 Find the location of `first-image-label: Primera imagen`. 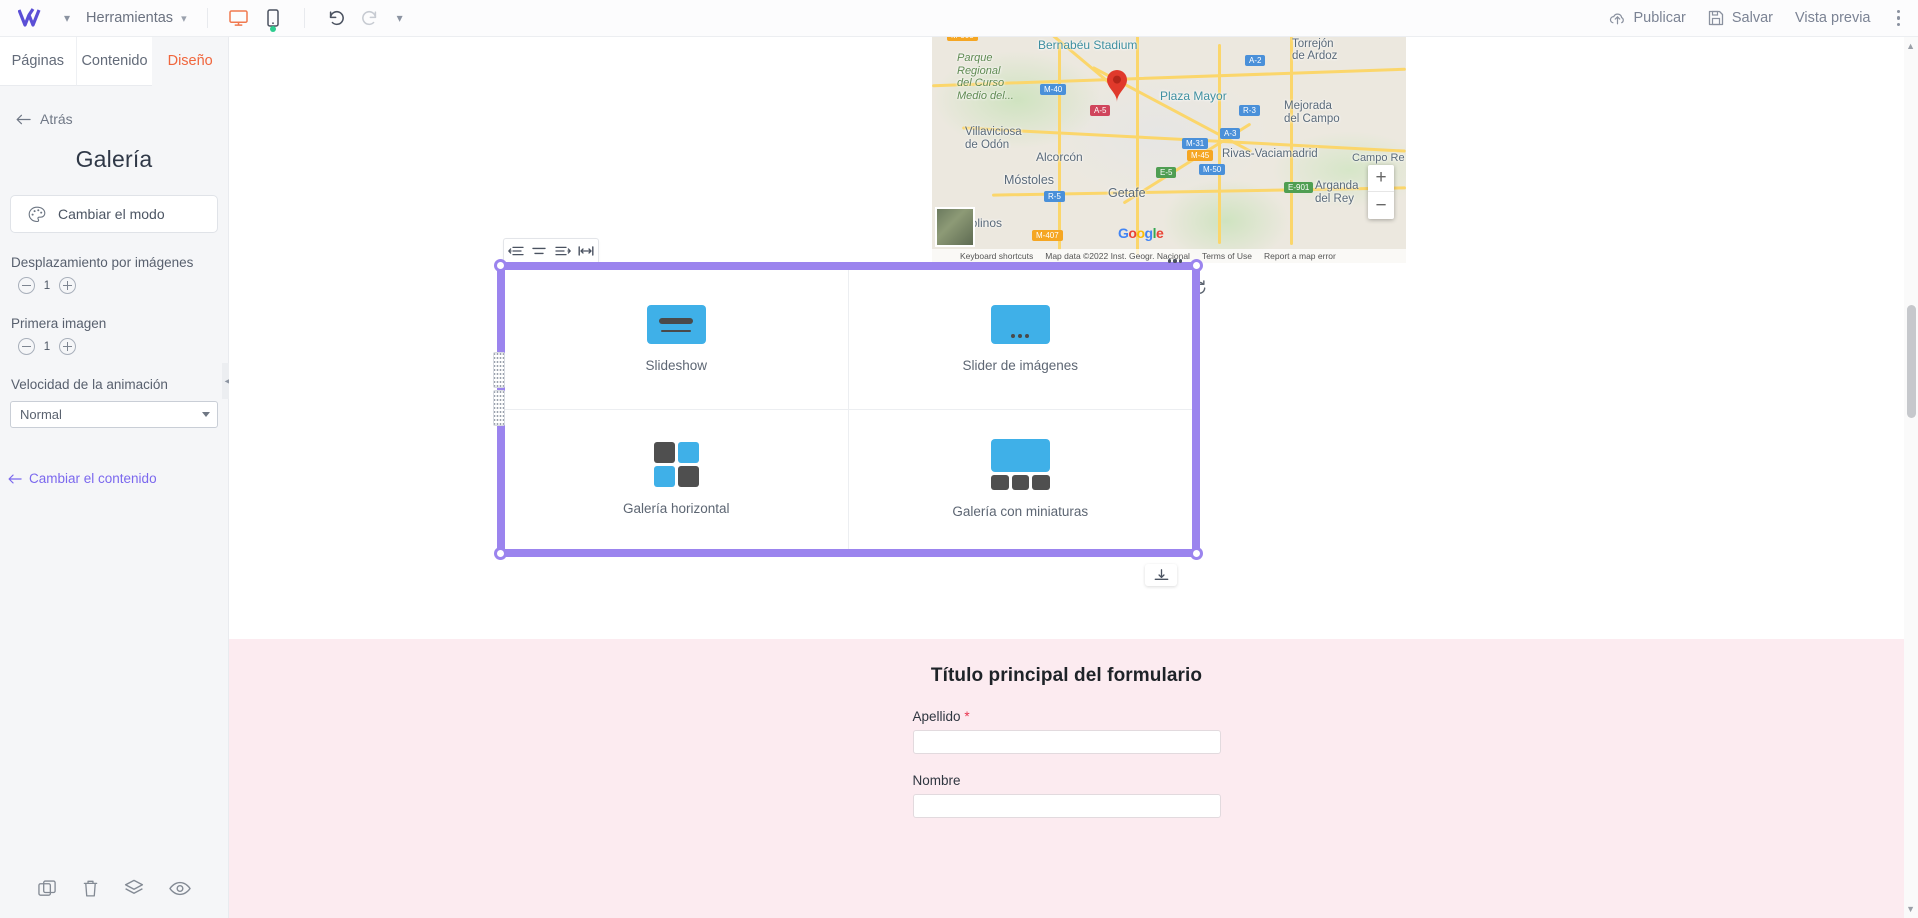

first-image-label: Primera imagen is located at coordinates (59, 323).